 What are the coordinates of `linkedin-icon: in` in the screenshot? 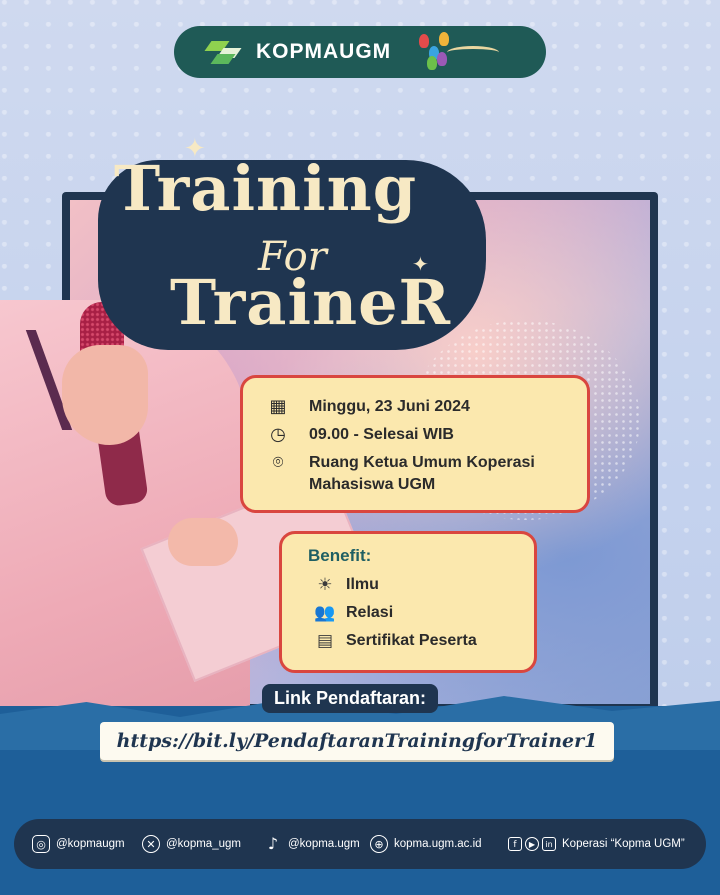 It's located at (549, 844).